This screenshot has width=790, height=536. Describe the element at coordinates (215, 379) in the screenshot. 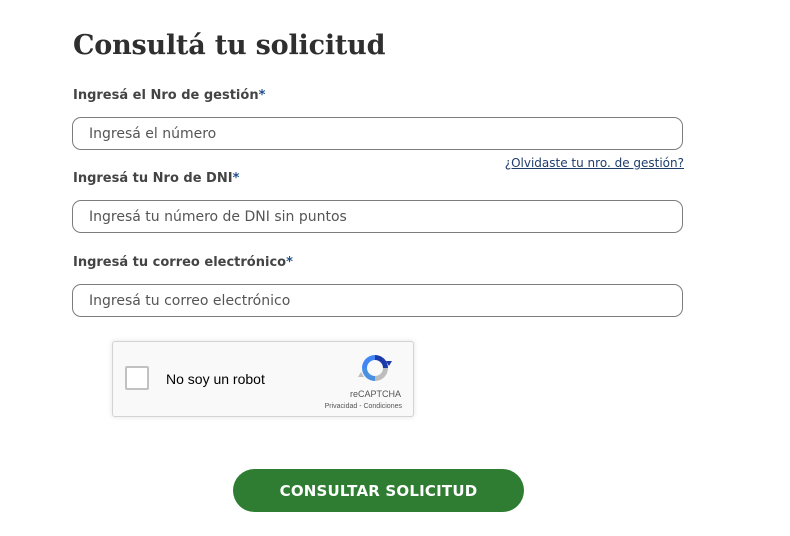

I see `recaptcha-checkbox-label: No soy un robot` at that location.